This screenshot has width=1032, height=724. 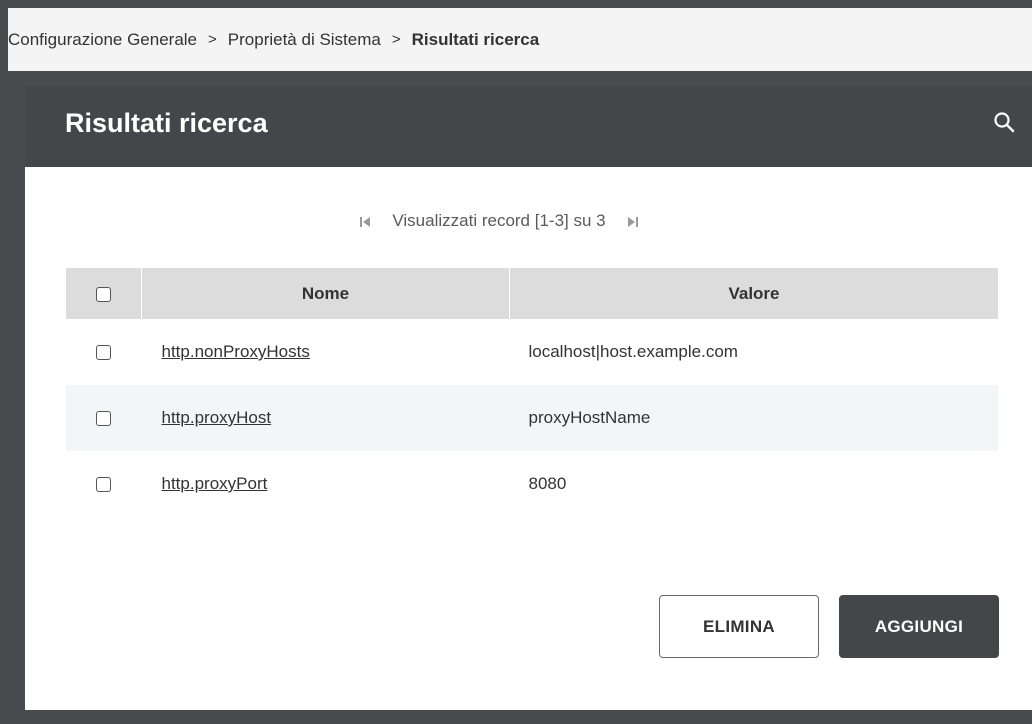 What do you see at coordinates (739, 626) in the screenshot?
I see `delete-button: ELIMINA` at bounding box center [739, 626].